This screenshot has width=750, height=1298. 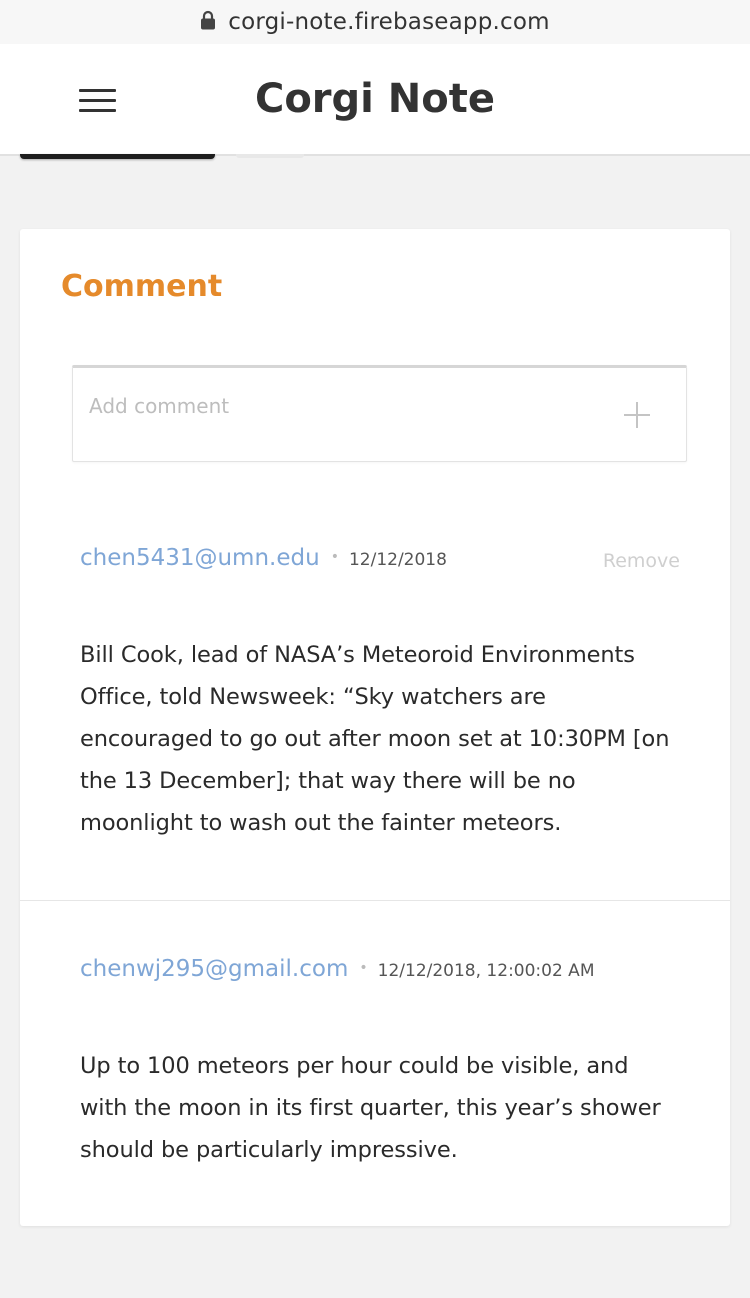 I want to click on lock-icon, so click(x=208, y=20).